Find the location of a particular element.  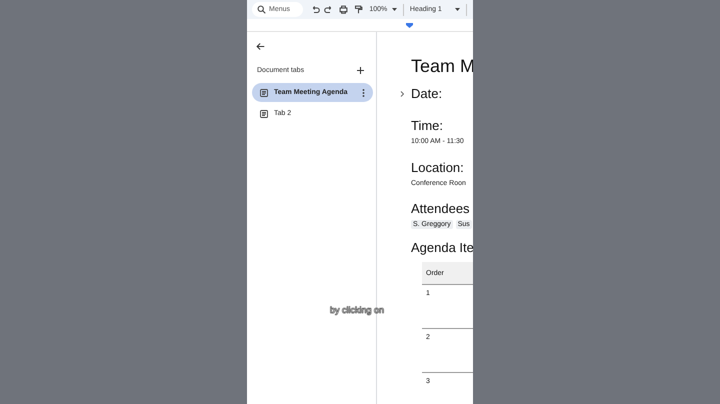

chevron-right-icon is located at coordinates (402, 94).